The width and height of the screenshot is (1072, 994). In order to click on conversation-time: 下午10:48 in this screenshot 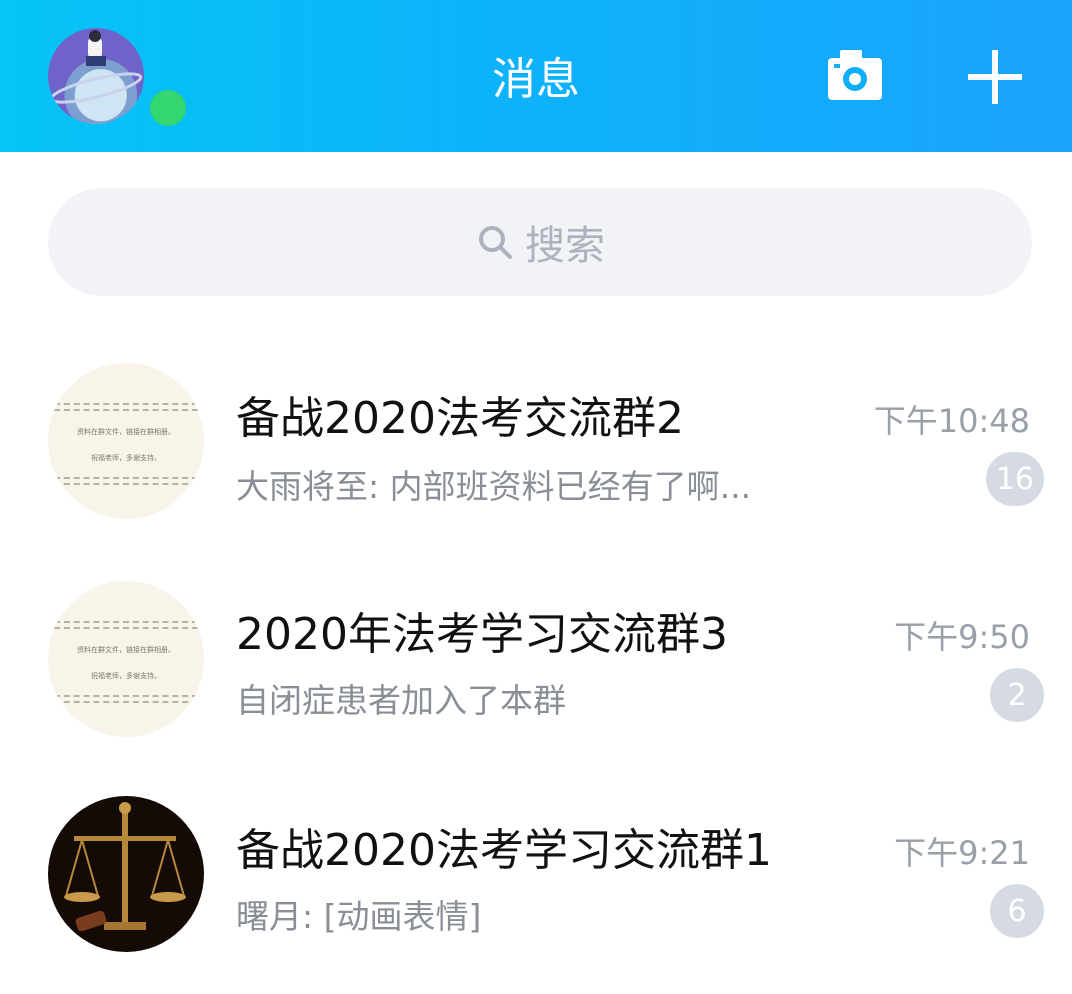, I will do `click(951, 421)`.